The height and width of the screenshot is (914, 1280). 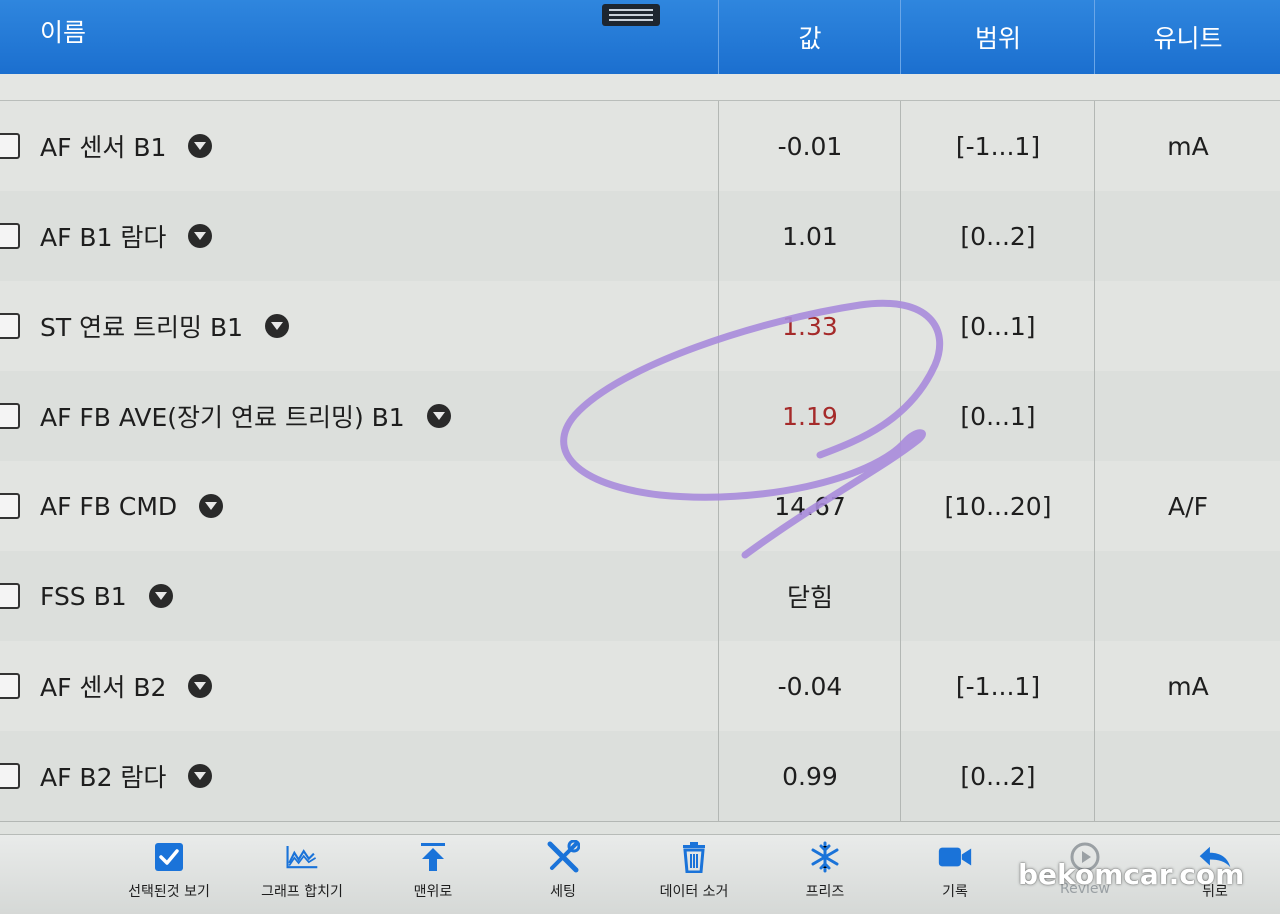 I want to click on pid-name: AF FB CMD, so click(x=109, y=506).